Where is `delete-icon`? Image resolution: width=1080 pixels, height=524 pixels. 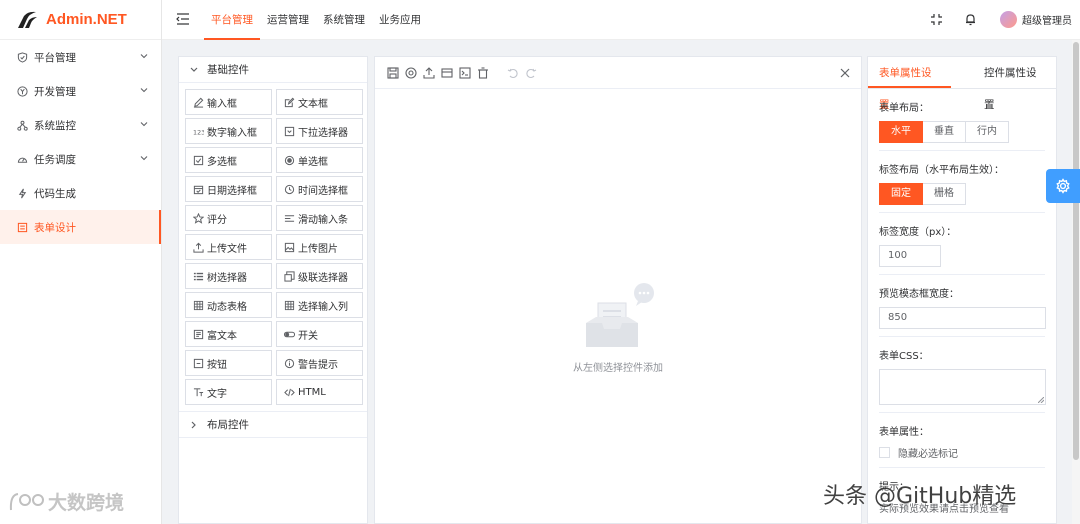
delete-icon is located at coordinates (483, 73).